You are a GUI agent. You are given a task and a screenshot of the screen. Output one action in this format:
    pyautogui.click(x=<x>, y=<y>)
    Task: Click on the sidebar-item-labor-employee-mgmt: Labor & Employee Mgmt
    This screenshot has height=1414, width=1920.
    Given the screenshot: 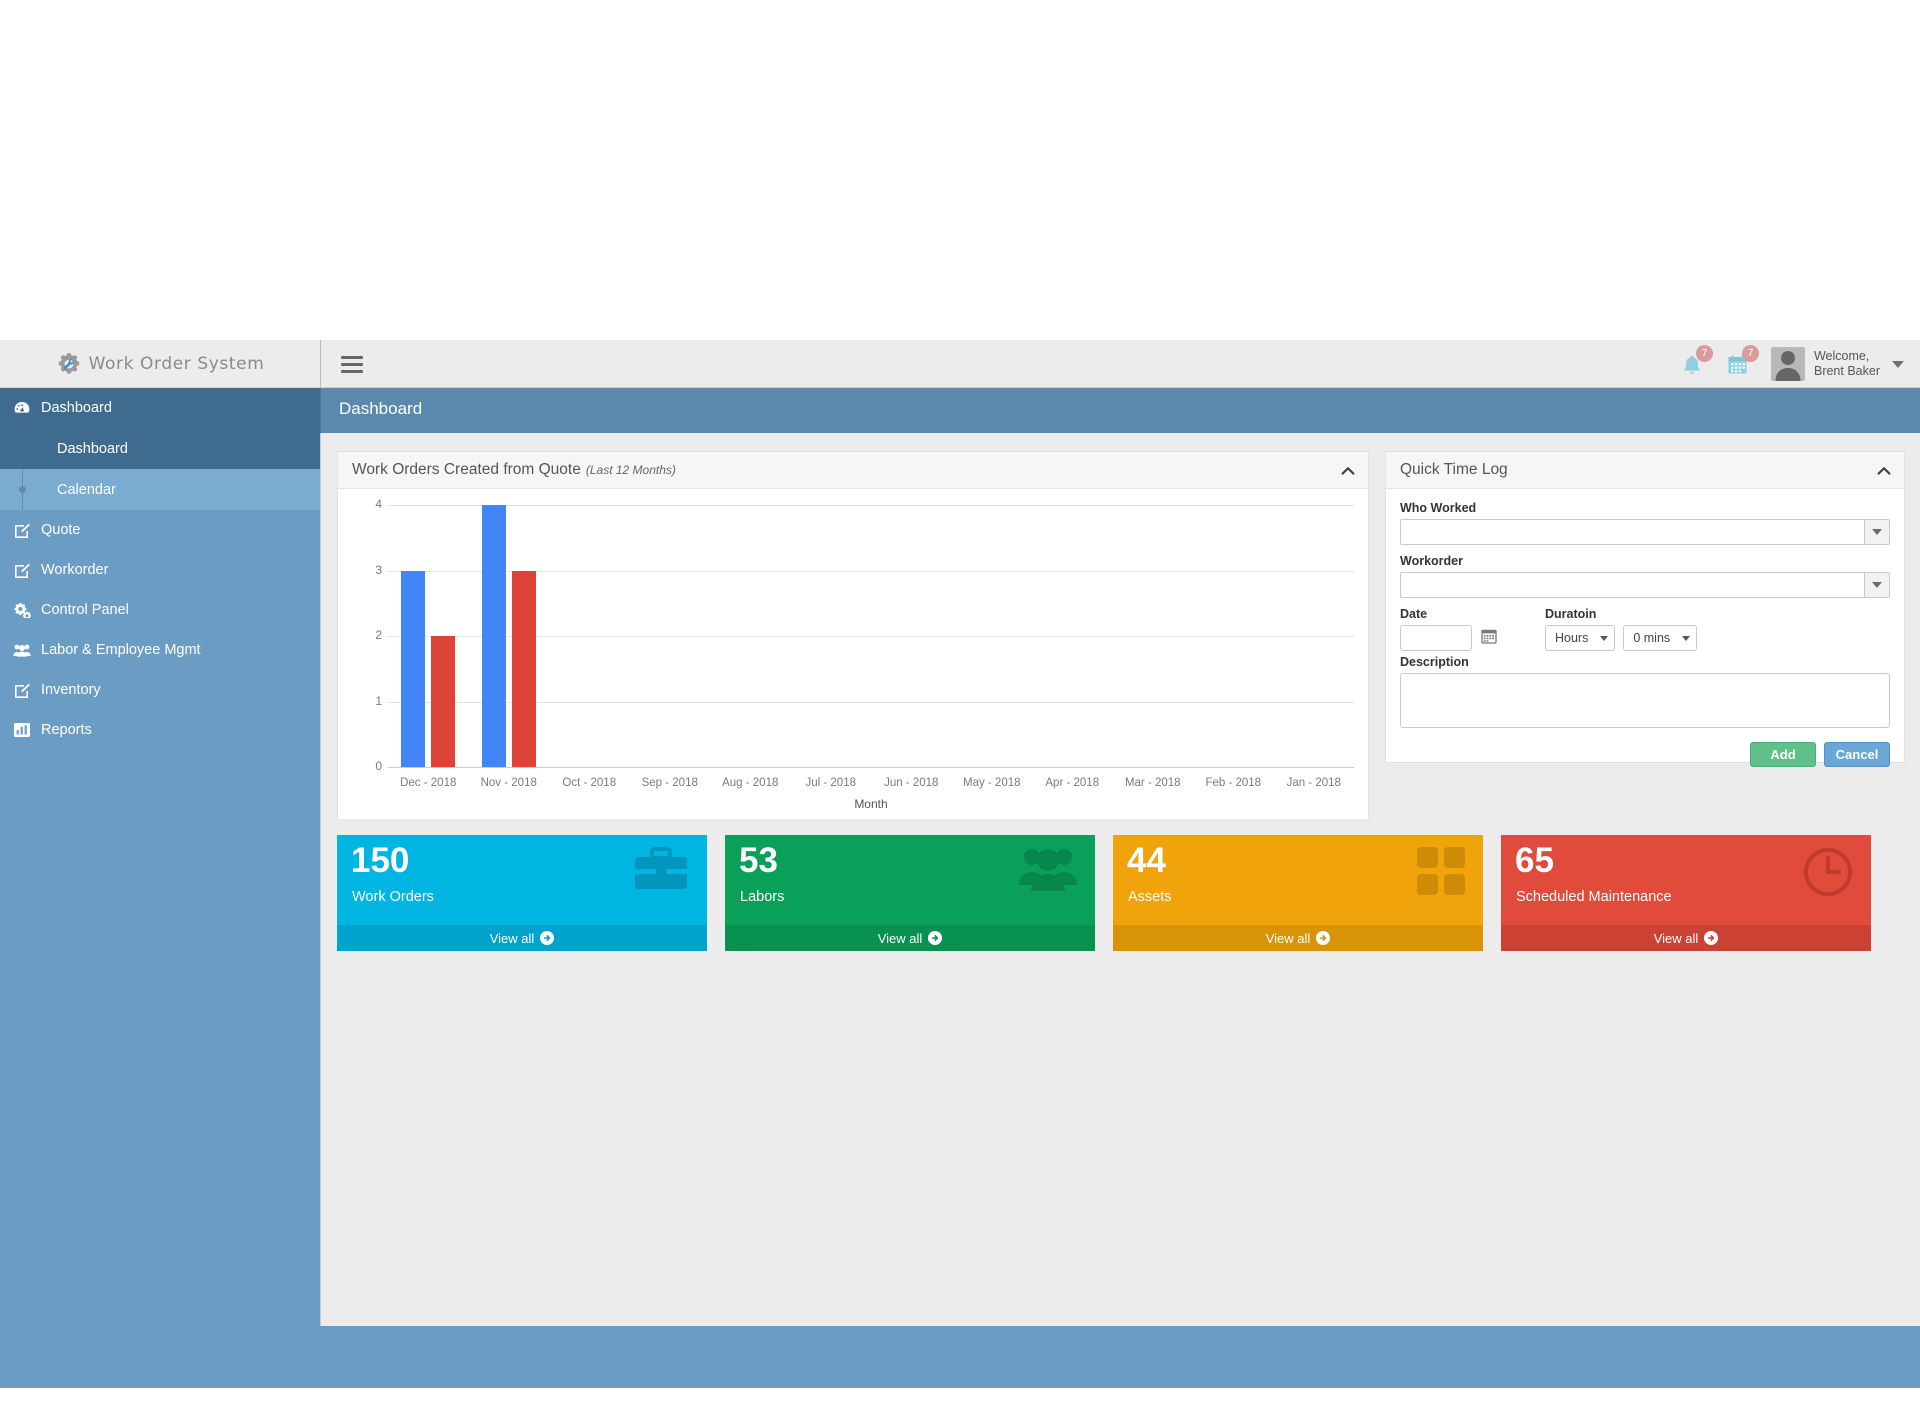 What is the action you would take?
    pyautogui.click(x=160, y=650)
    